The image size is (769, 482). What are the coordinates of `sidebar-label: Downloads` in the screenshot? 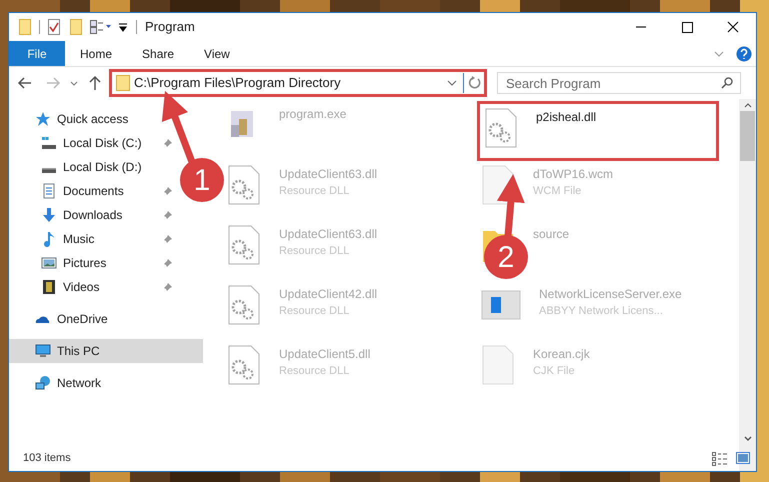 It's located at (93, 215).